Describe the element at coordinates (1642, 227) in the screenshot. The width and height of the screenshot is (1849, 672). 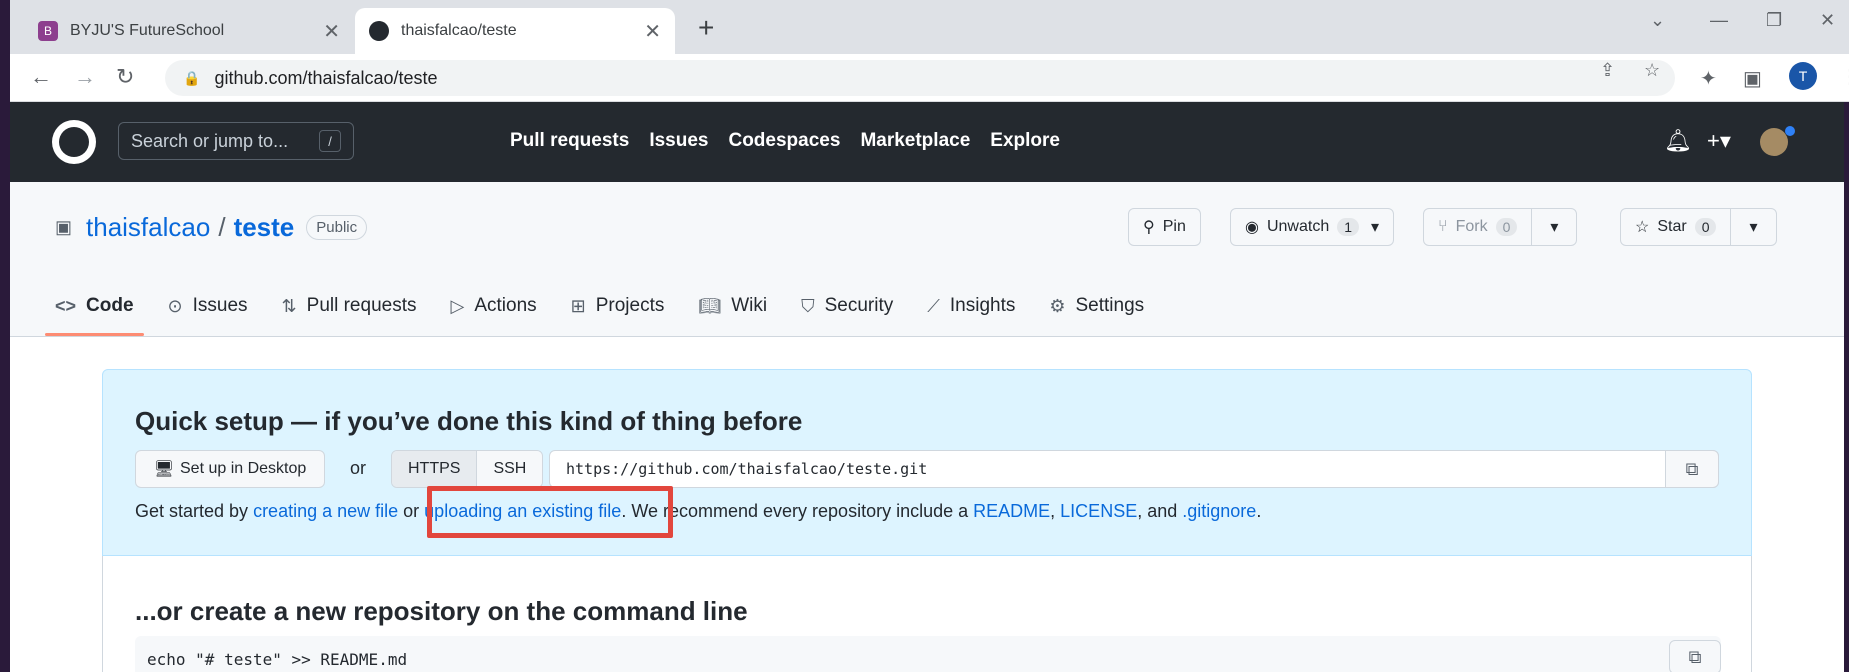
I see `star-icon: ☆` at that location.